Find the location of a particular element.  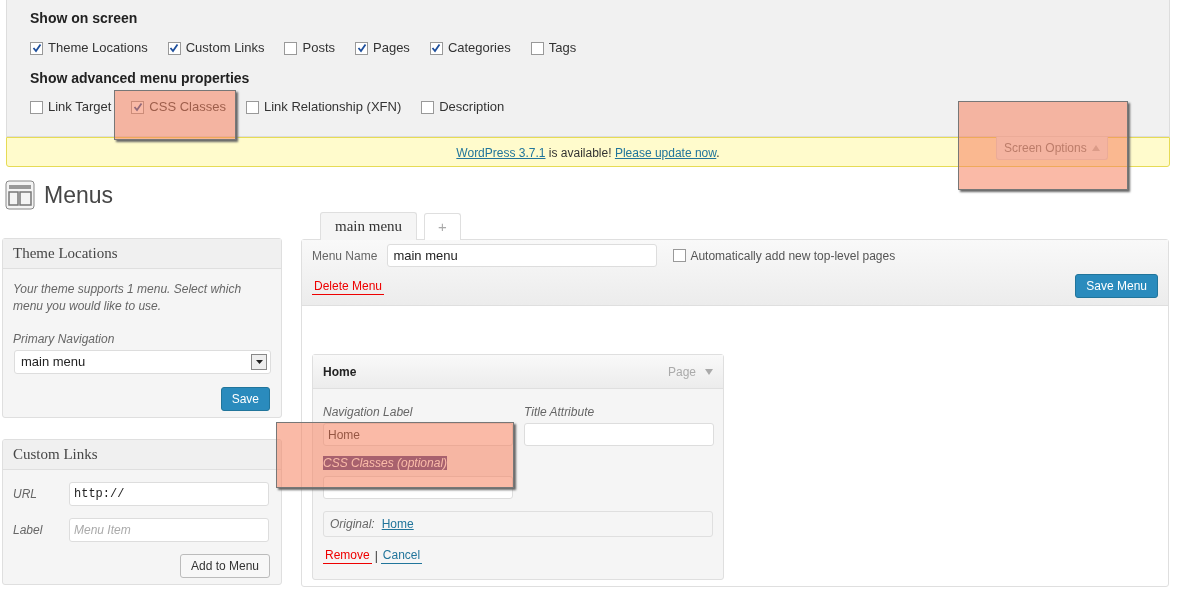

delete-menu-link: Delete Menu is located at coordinates (348, 286).